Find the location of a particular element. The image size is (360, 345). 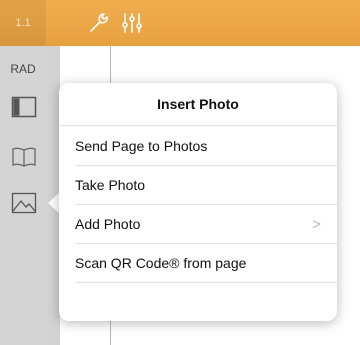

menu-item-take-photo: Take Photo is located at coordinates (206, 185).